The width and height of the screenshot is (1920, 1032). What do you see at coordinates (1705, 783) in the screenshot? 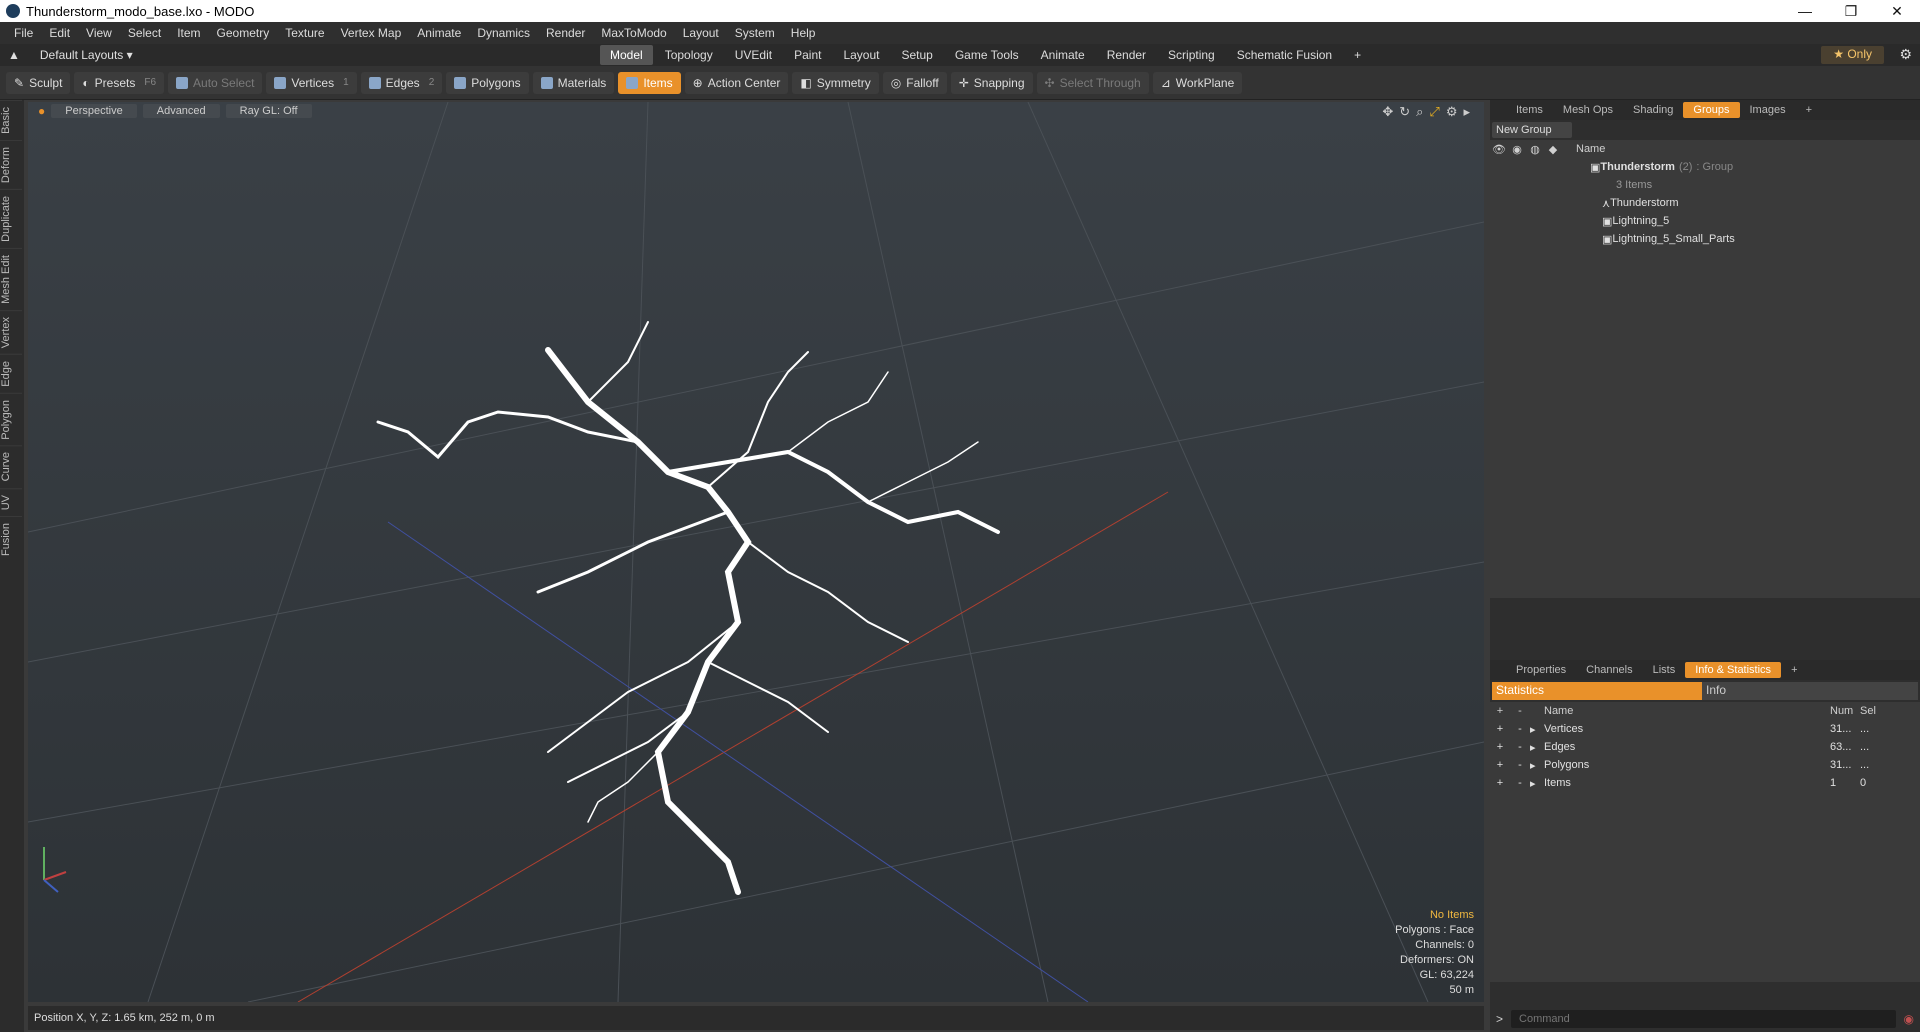
I see `table-row: + - ▸ Items 1 0` at bounding box center [1705, 783].